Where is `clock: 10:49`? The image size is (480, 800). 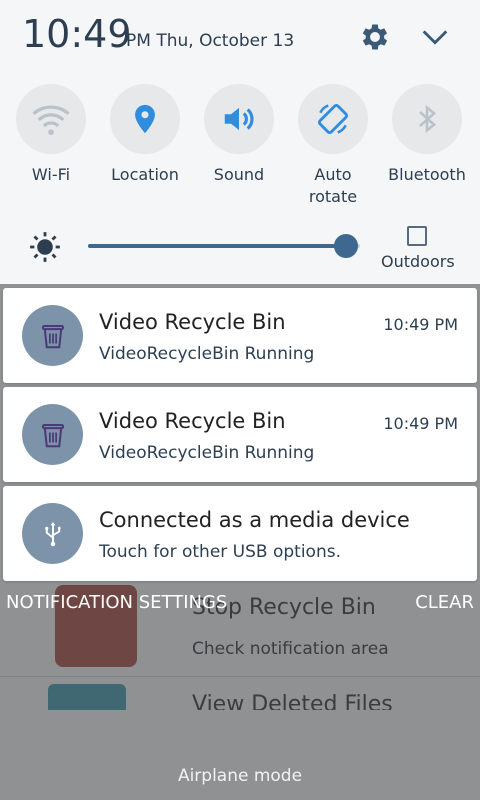 clock: 10:49 is located at coordinates (77, 34).